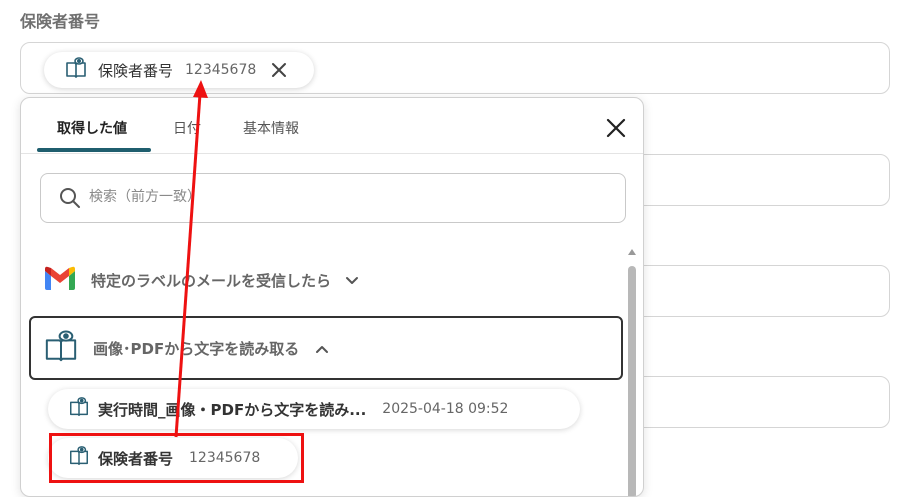 This screenshot has width=900, height=497. Describe the element at coordinates (211, 280) in the screenshot. I see `section-gmail-label: 特定のラベルのメールを受信したら` at that location.